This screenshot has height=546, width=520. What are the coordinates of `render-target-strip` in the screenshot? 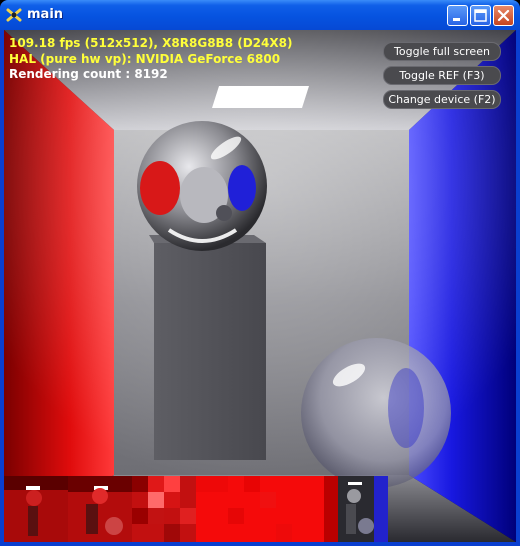 It's located at (260, 509).